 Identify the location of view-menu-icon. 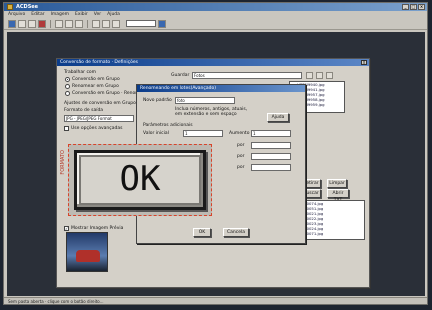
(329, 75).